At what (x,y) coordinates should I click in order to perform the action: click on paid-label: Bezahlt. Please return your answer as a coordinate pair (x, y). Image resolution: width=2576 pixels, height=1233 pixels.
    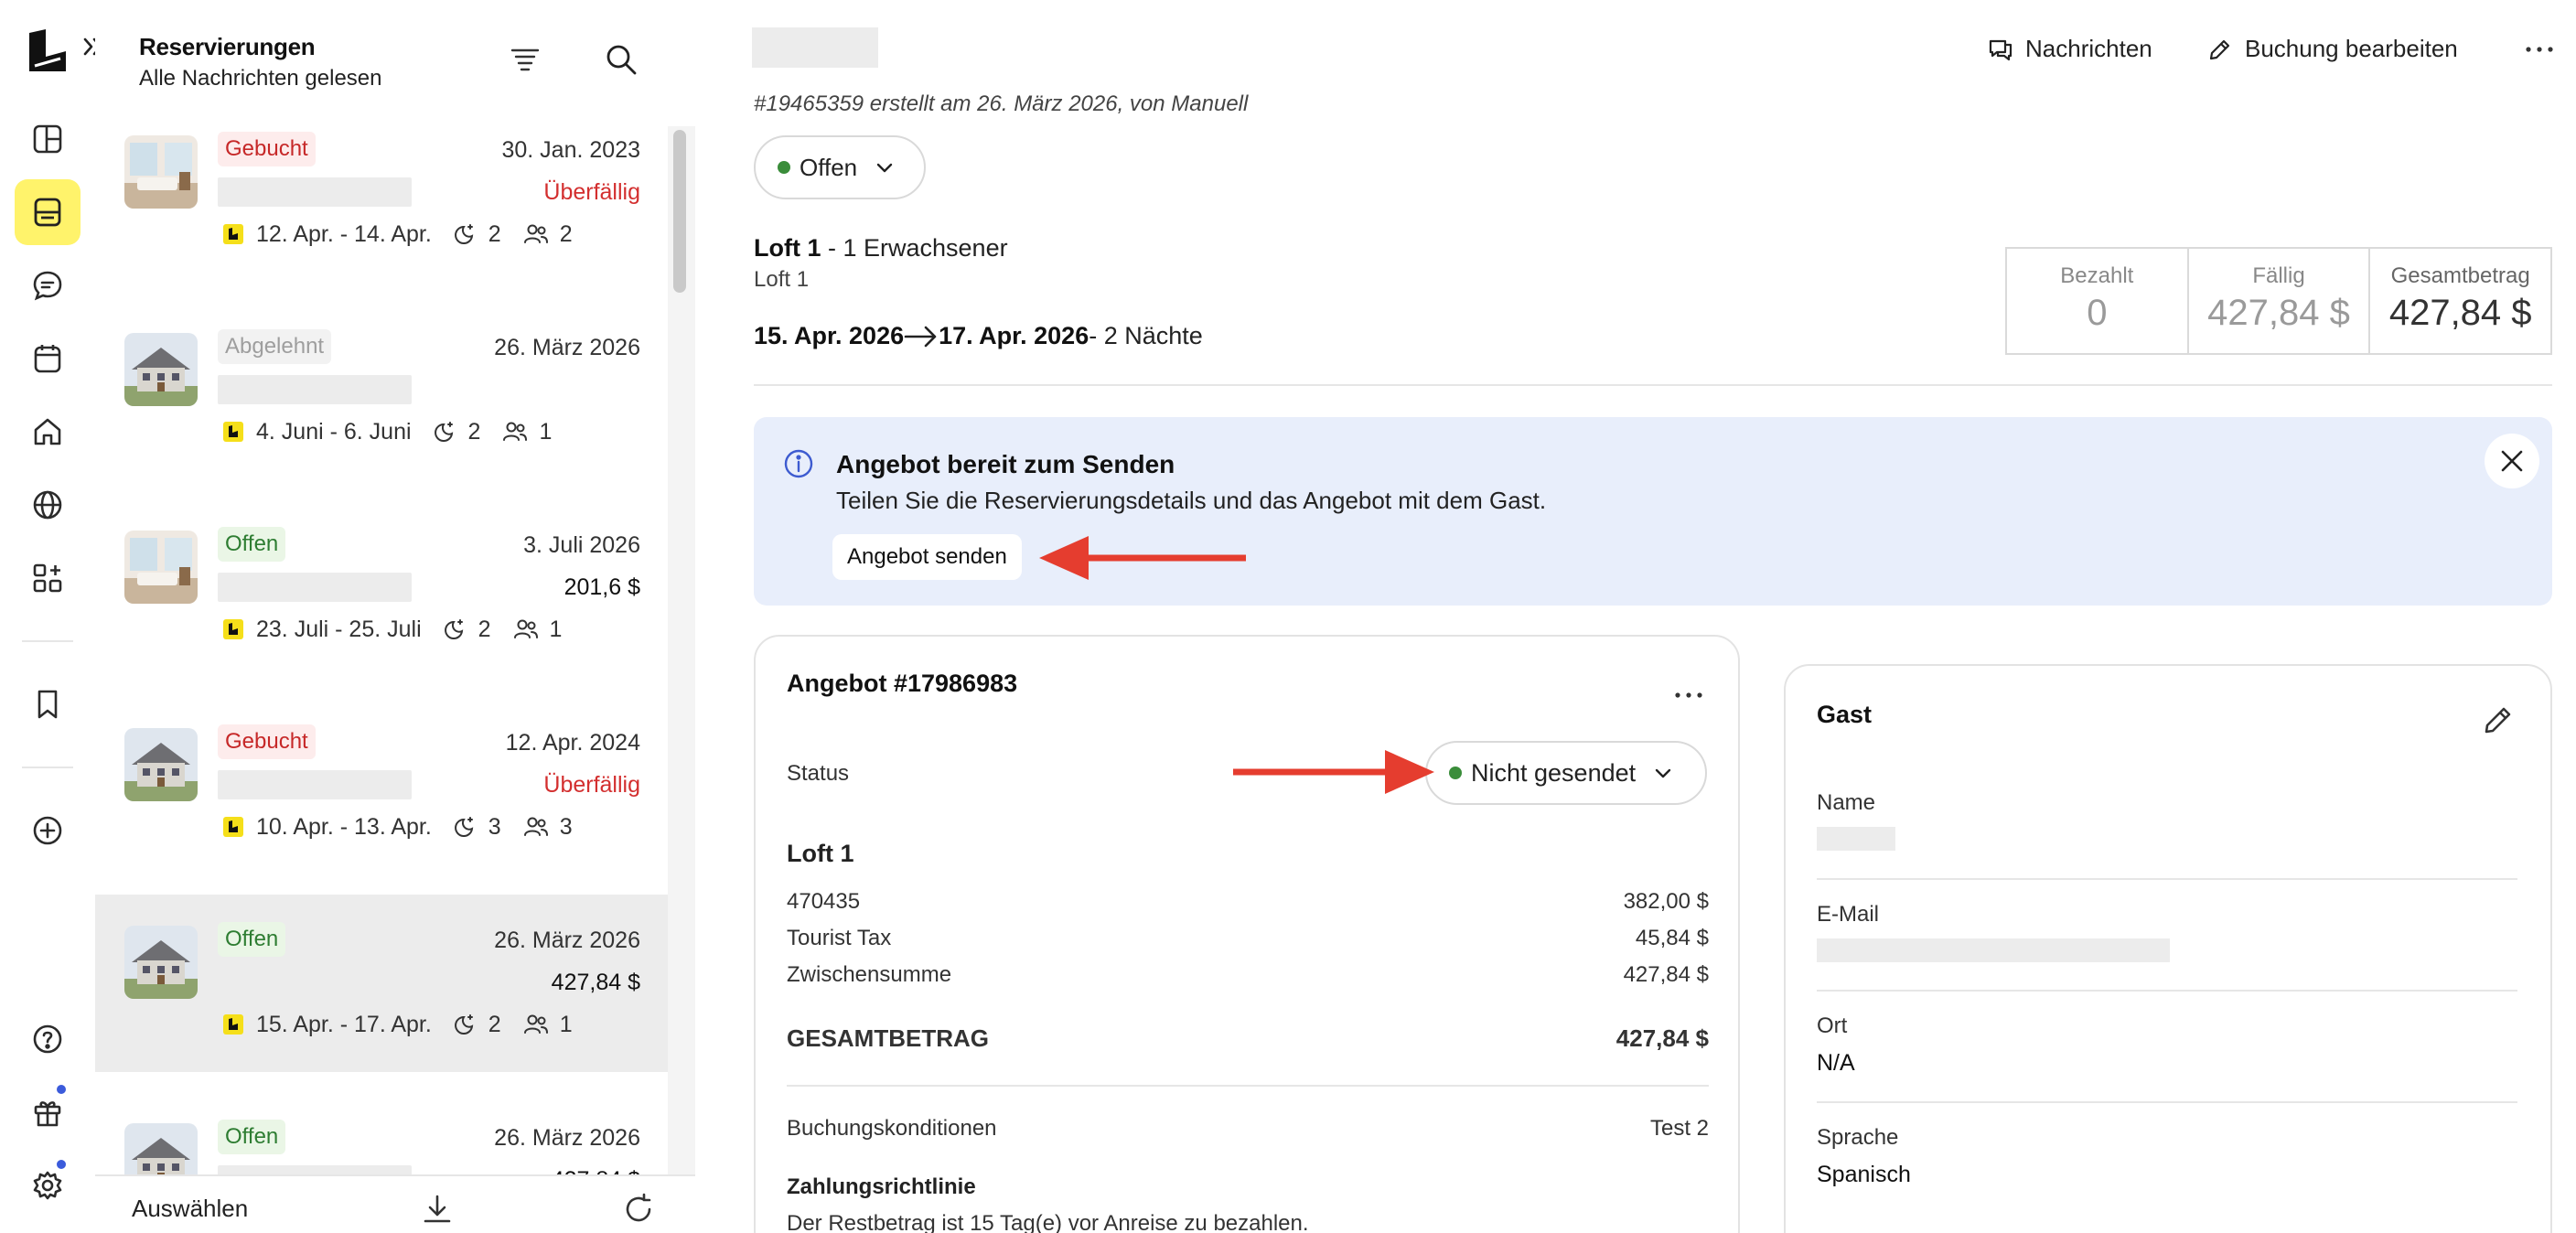
    Looking at the image, I should click on (2097, 275).